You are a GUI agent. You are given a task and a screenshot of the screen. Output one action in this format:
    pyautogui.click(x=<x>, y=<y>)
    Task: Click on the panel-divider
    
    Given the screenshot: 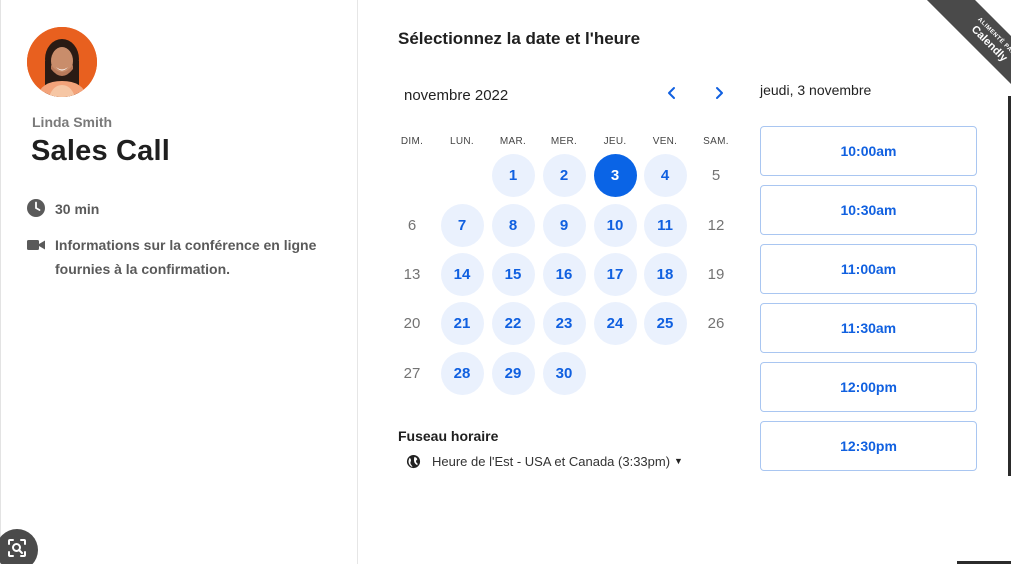 What is the action you would take?
    pyautogui.click(x=357, y=282)
    